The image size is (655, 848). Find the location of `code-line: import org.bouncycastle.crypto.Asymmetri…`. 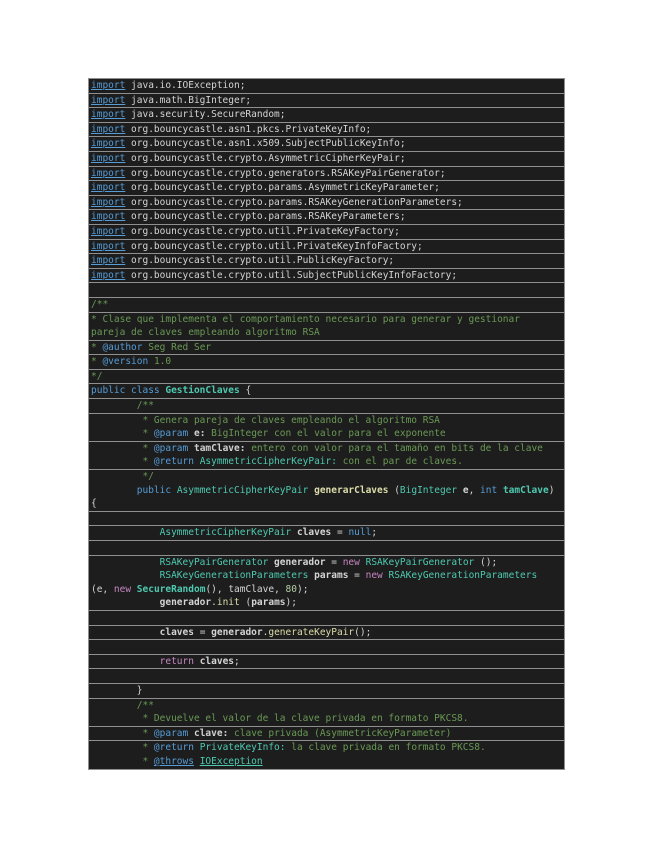

code-line: import org.bouncycastle.crypto.Asymmetri… is located at coordinates (327, 159).